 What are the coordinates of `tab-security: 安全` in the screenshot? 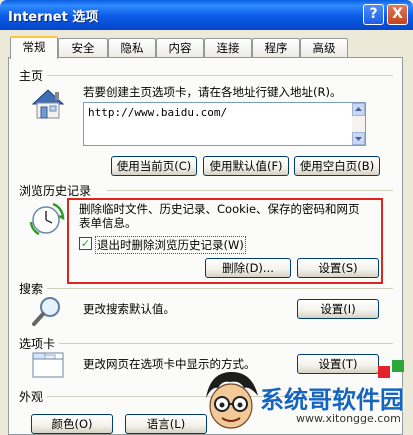 It's located at (83, 47).